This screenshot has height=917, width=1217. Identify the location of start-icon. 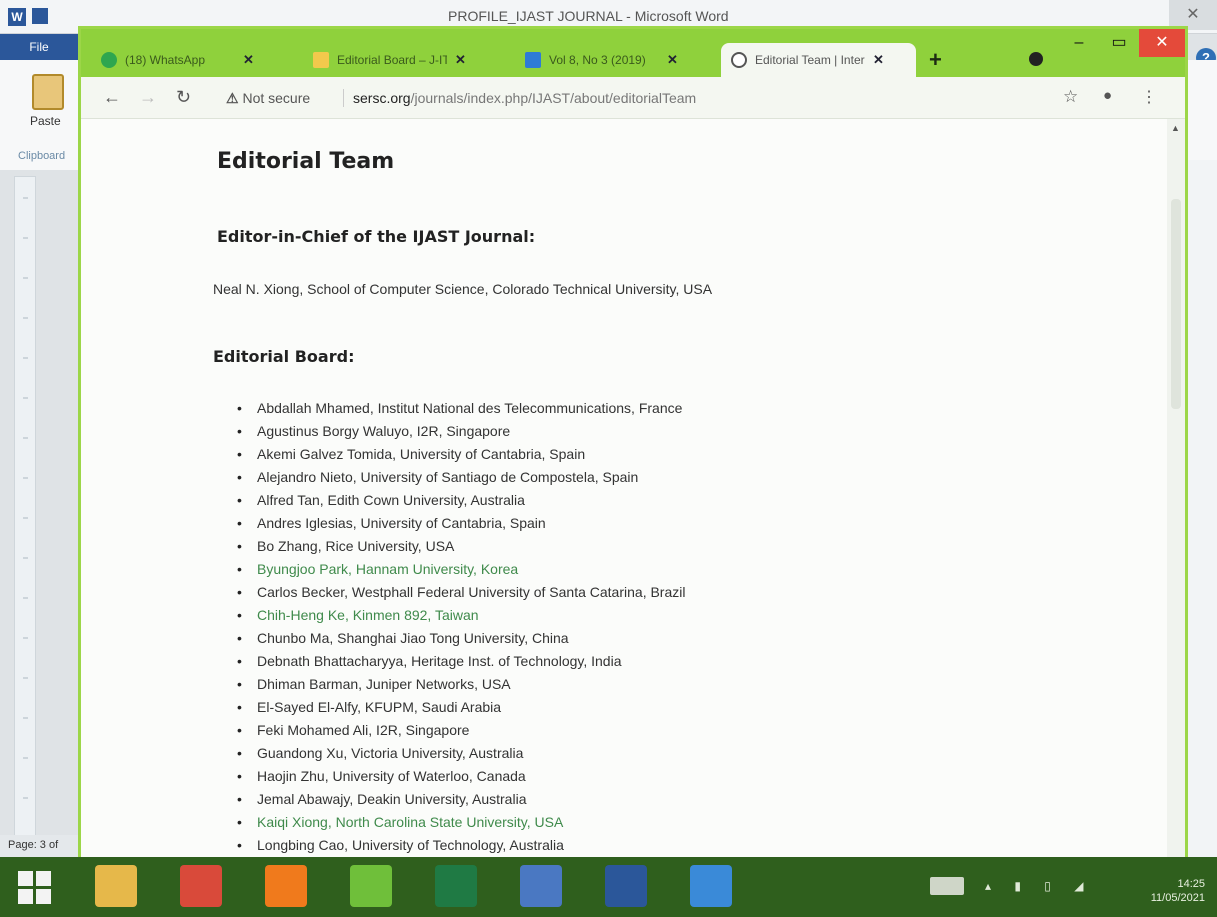
(35, 888).